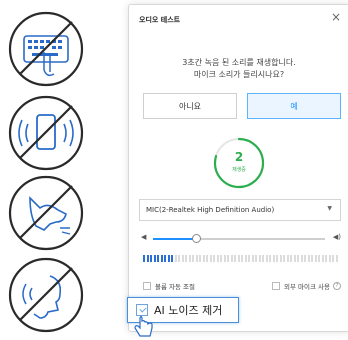 Image resolution: width=348 pixels, height=340 pixels. What do you see at coordinates (210, 210) in the screenshot?
I see `microphone-select-value: MIC(2-Realtek High Definition Audio)` at bounding box center [210, 210].